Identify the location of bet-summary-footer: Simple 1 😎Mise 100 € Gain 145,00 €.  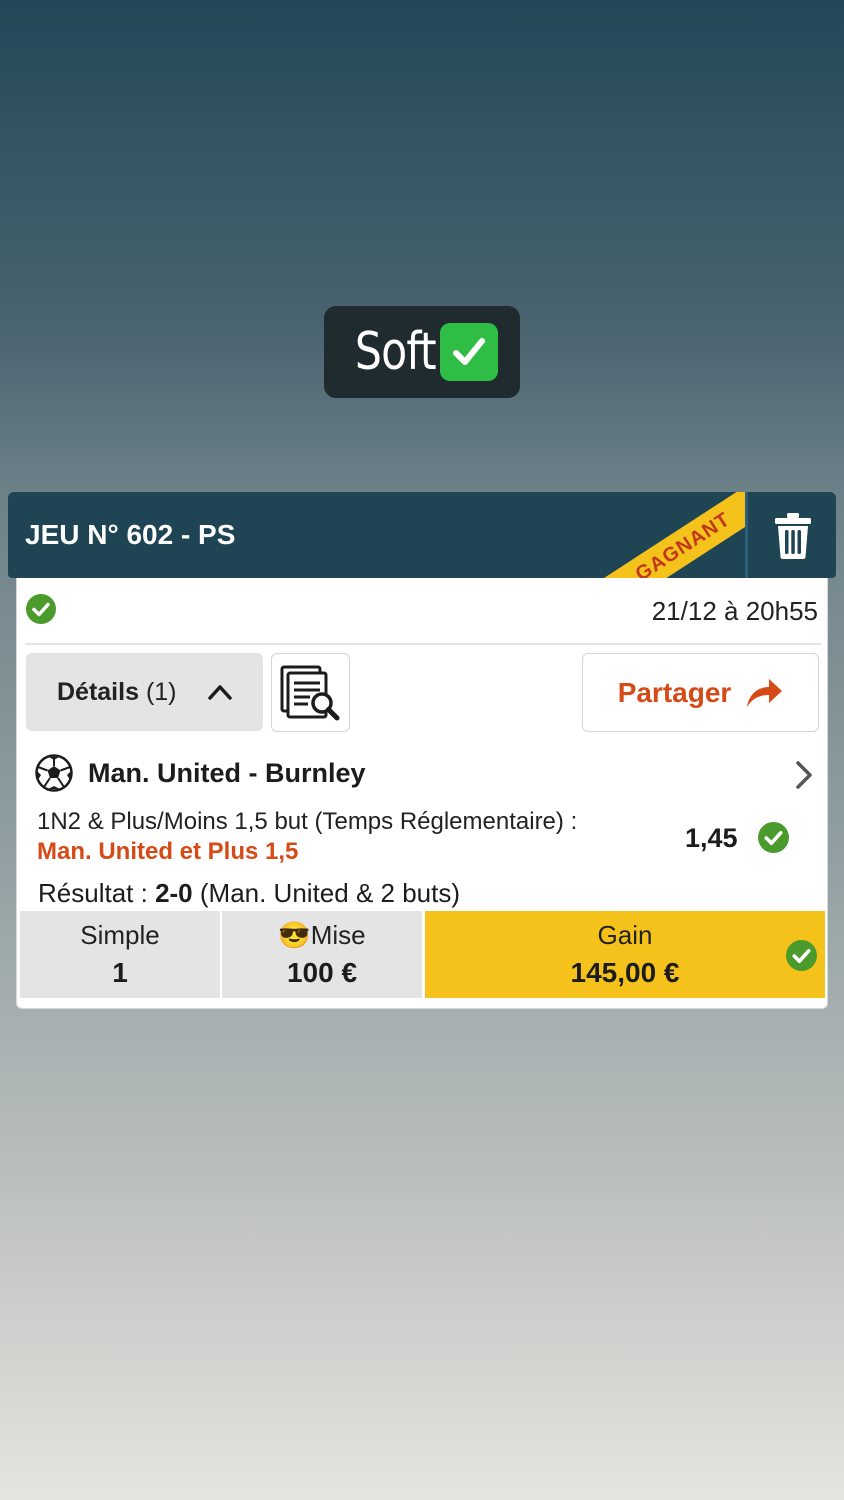
(422, 954).